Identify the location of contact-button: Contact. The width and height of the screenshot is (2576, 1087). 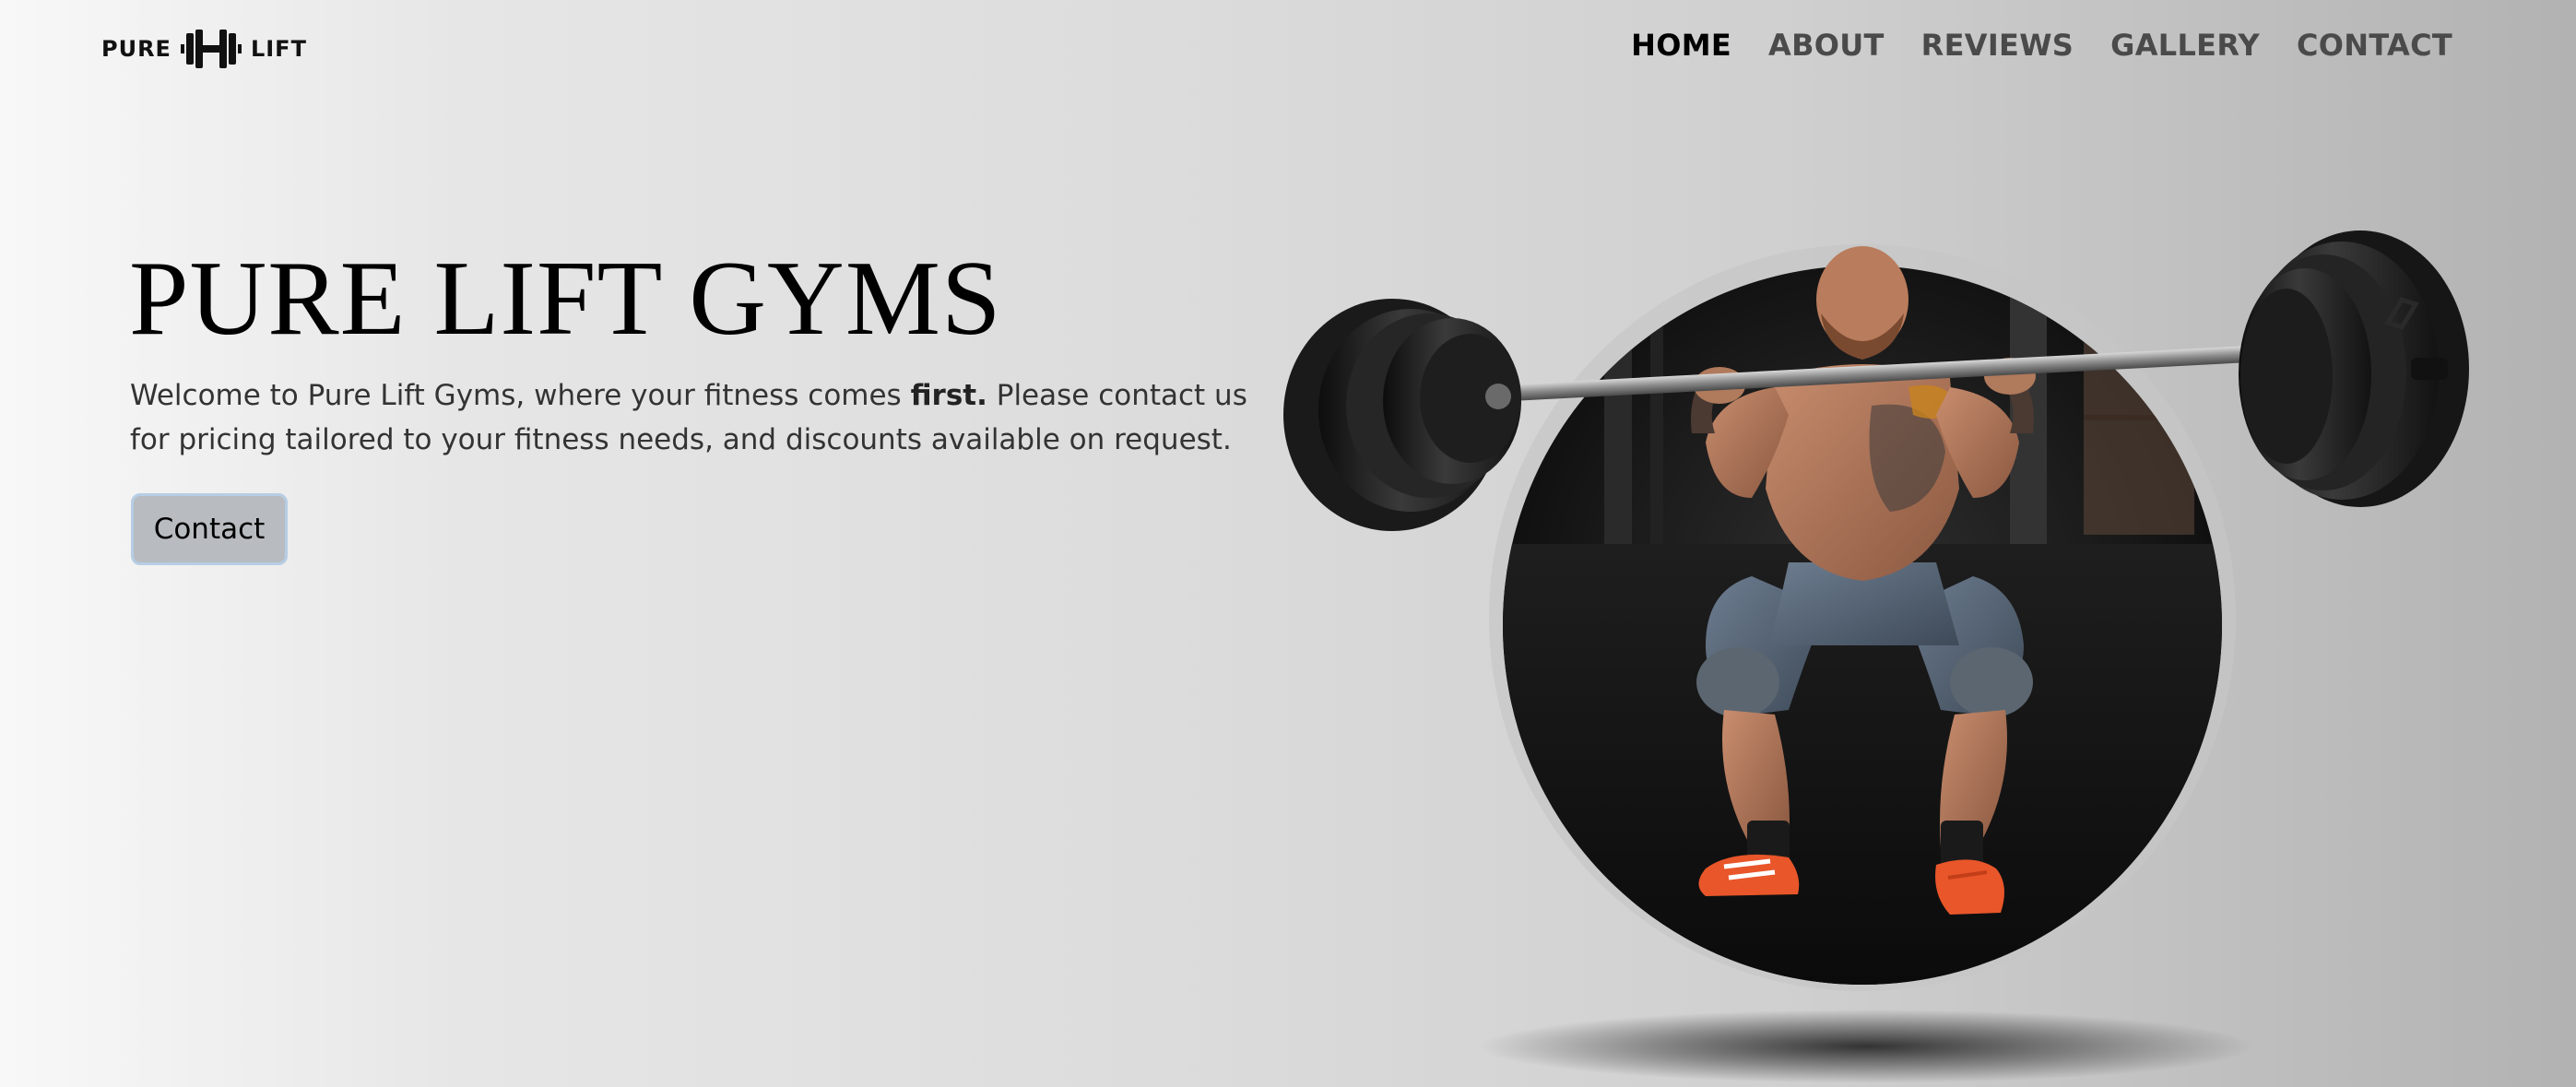
(209, 529).